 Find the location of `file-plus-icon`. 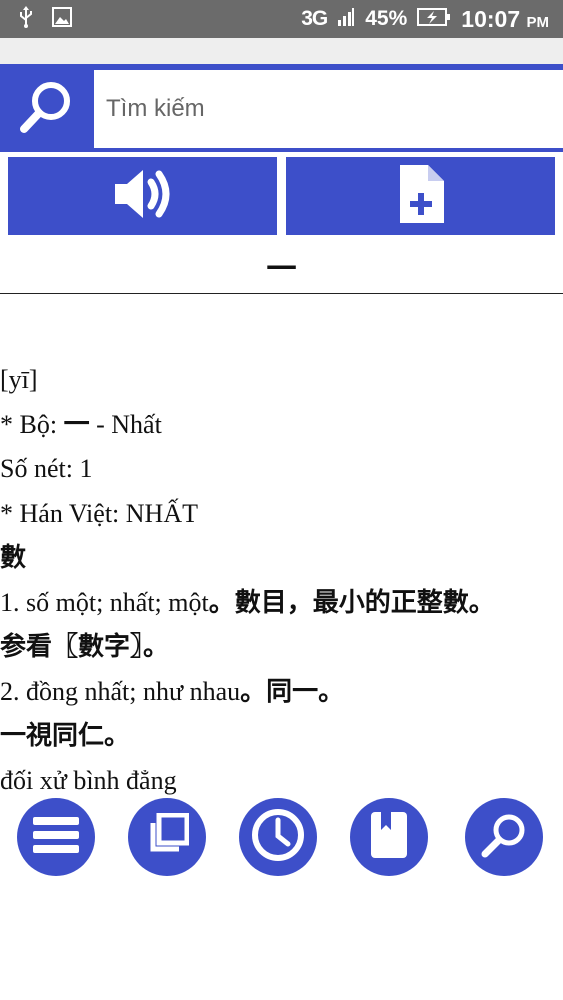

file-plus-icon is located at coordinates (421, 196).